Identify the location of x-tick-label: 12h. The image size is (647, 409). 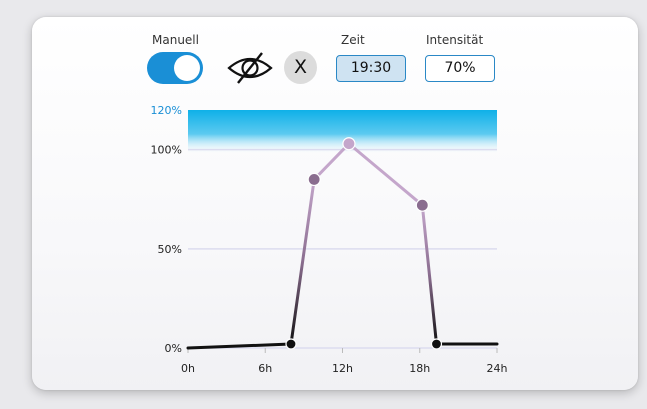
(342, 368).